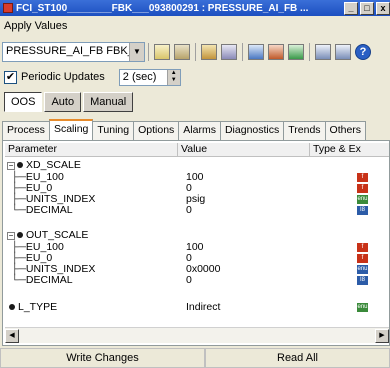 Image resolution: width=390 pixels, height=368 pixels. Describe the element at coordinates (256, 52) in the screenshot. I see `download-icon` at that location.